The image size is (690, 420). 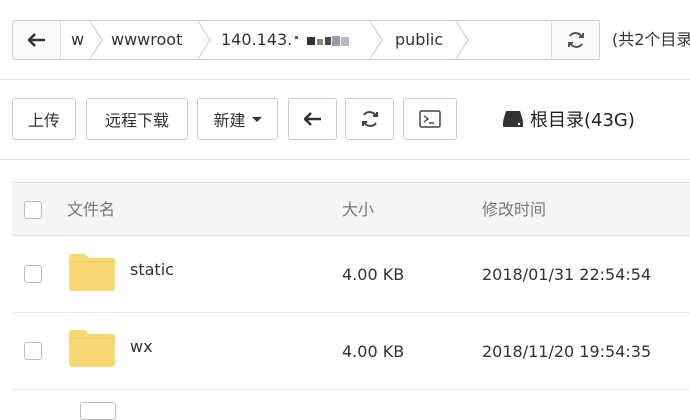 What do you see at coordinates (351, 405) in the screenshot?
I see `table-row` at bounding box center [351, 405].